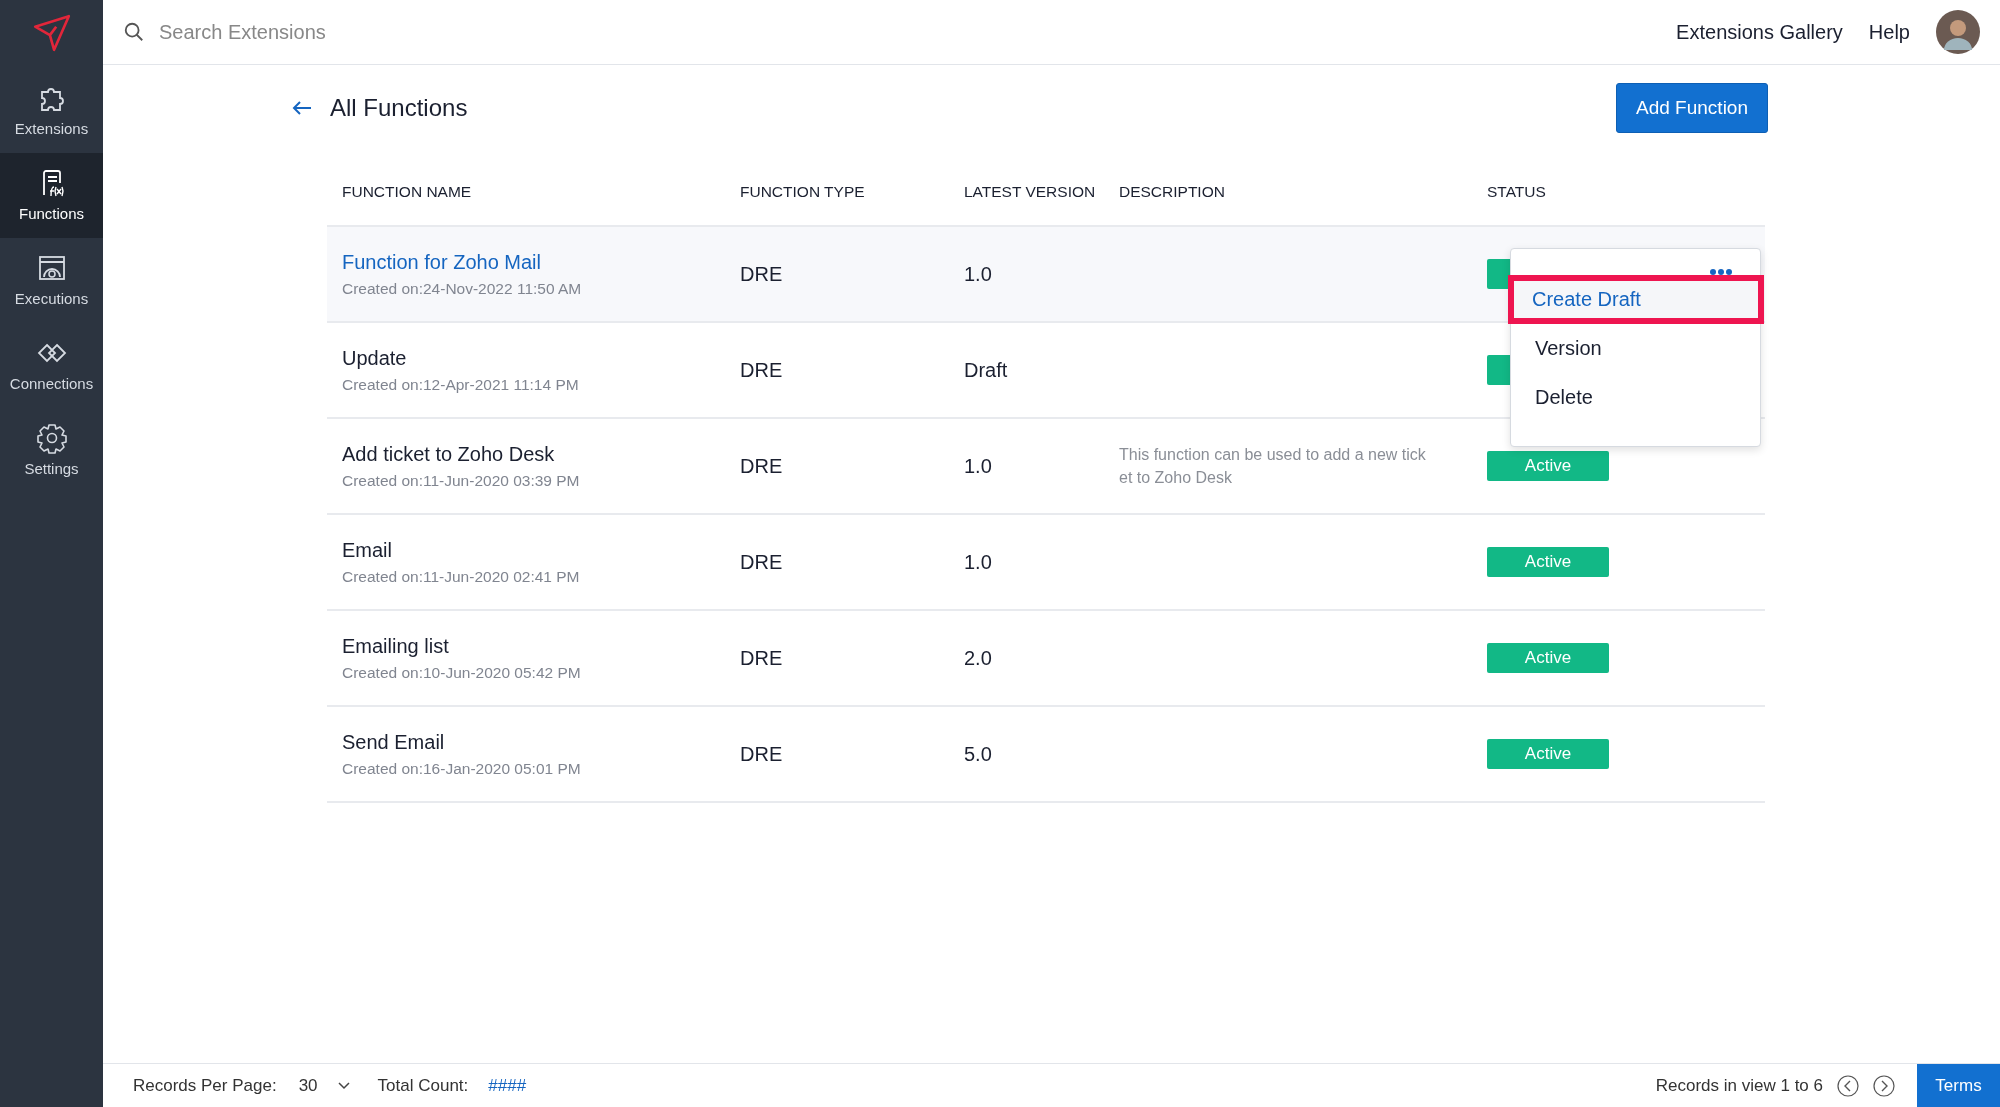 The width and height of the screenshot is (2000, 1107). What do you see at coordinates (399, 108) in the screenshot?
I see `page-title: All Functions` at bounding box center [399, 108].